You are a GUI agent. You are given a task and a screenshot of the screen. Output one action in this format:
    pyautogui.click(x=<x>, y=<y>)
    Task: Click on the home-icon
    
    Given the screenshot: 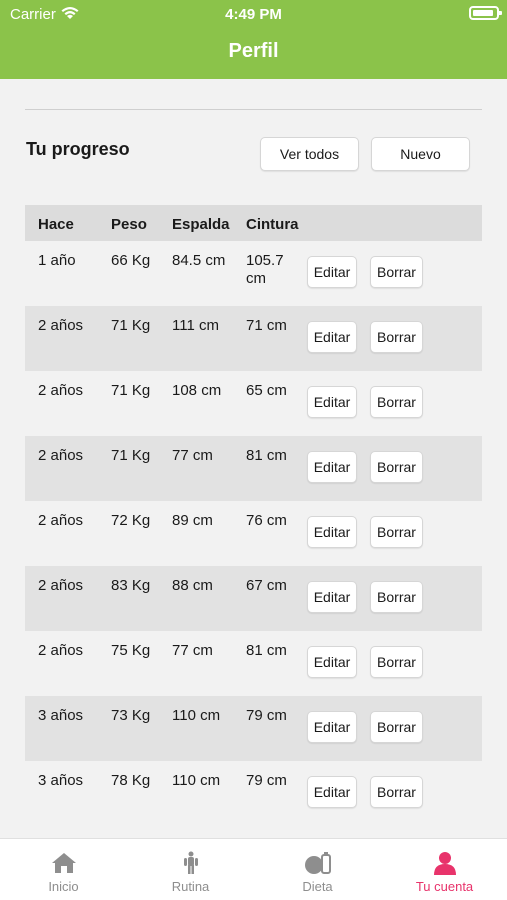 What is the action you would take?
    pyautogui.click(x=63, y=863)
    